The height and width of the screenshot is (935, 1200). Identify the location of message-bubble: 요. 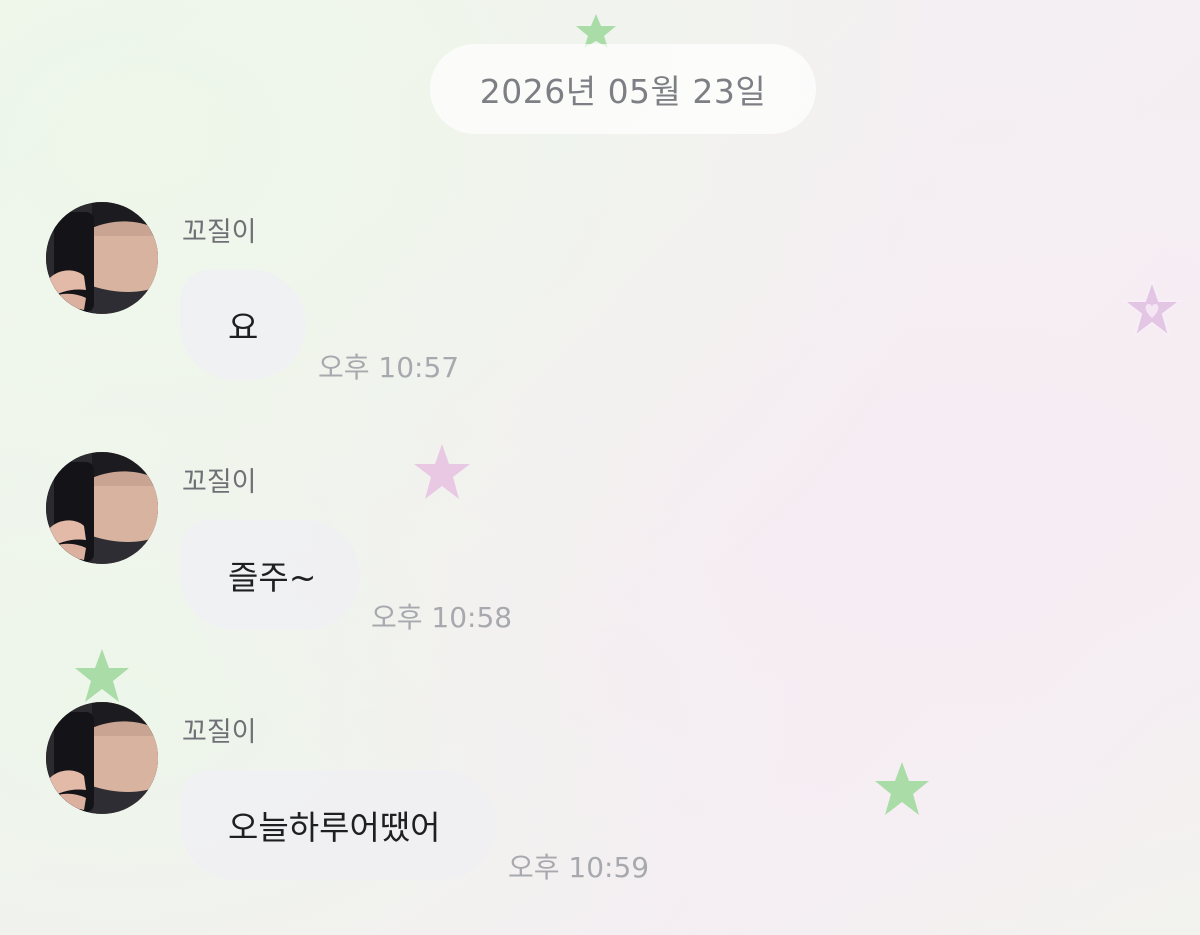
(243, 325).